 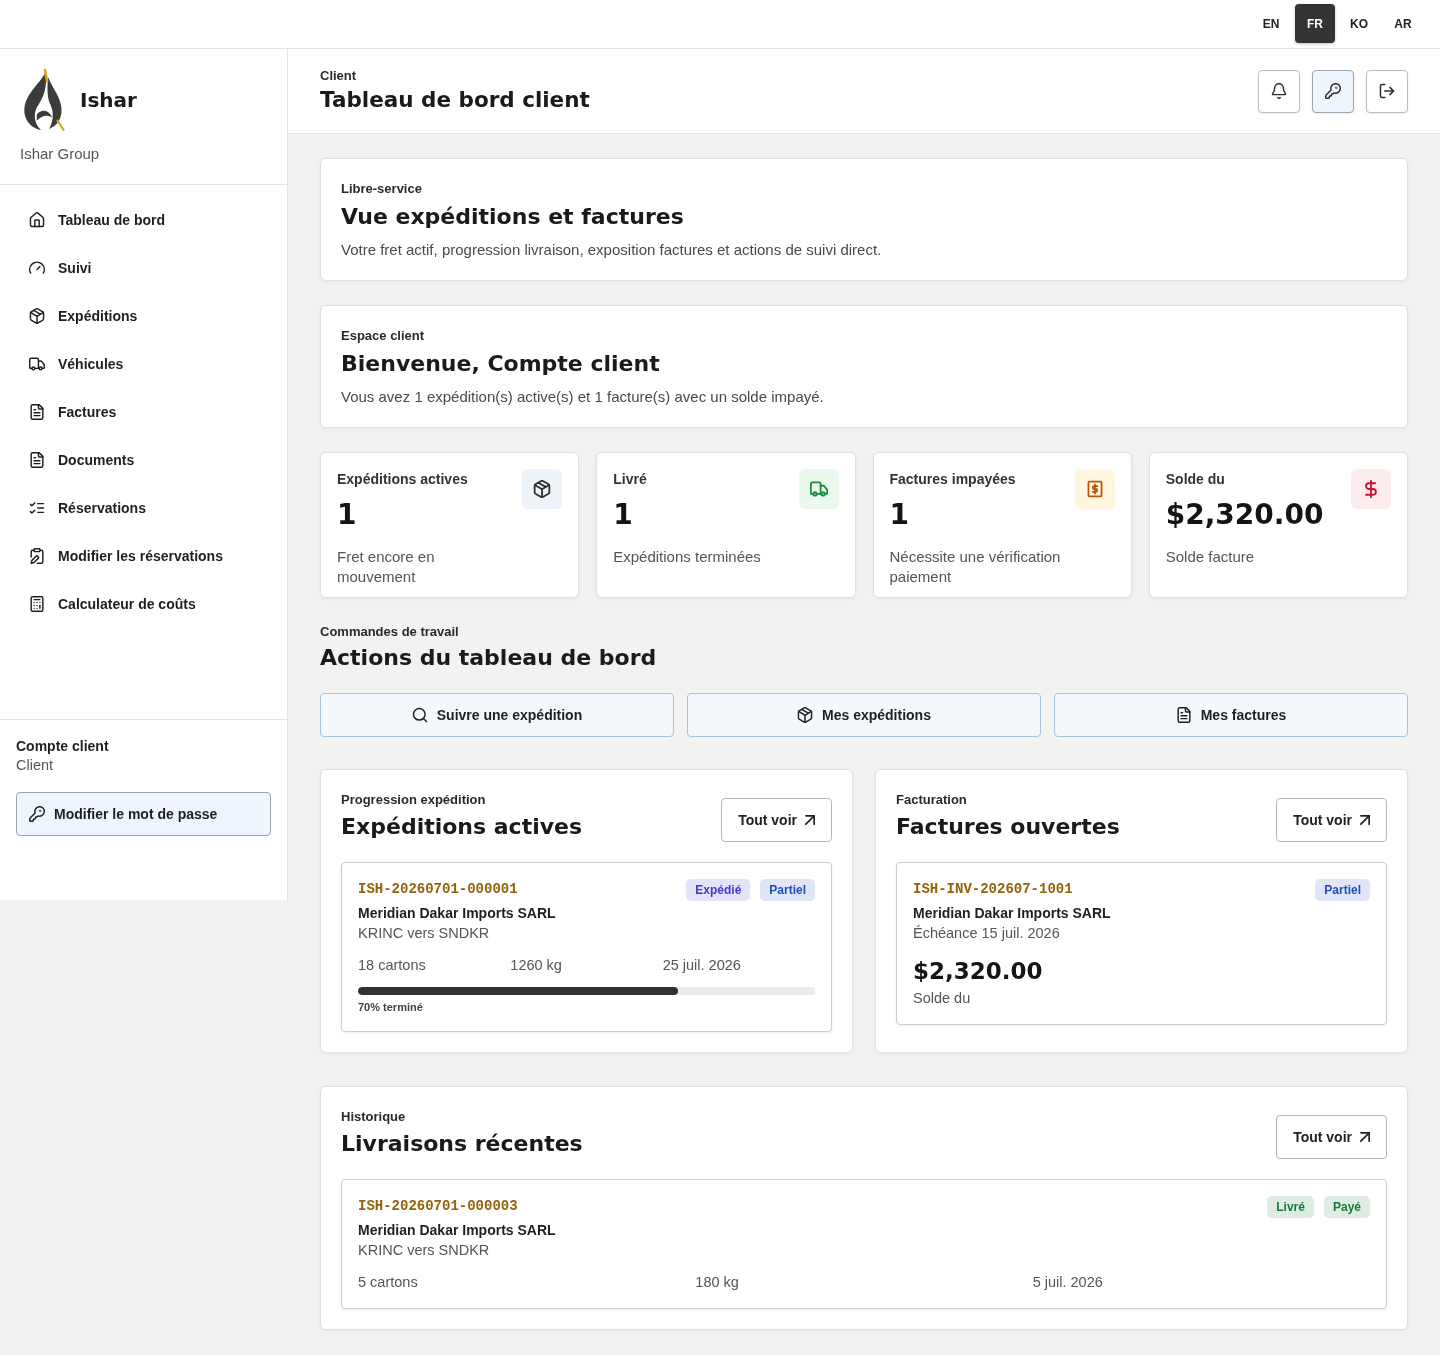 I want to click on invoice-card: ISH-INV-202607-1001 Meridian Dakar Imports SARL Échéance 15 juil. 2026 Partiel $2,320.00 Solde du, so click(x=1141, y=943).